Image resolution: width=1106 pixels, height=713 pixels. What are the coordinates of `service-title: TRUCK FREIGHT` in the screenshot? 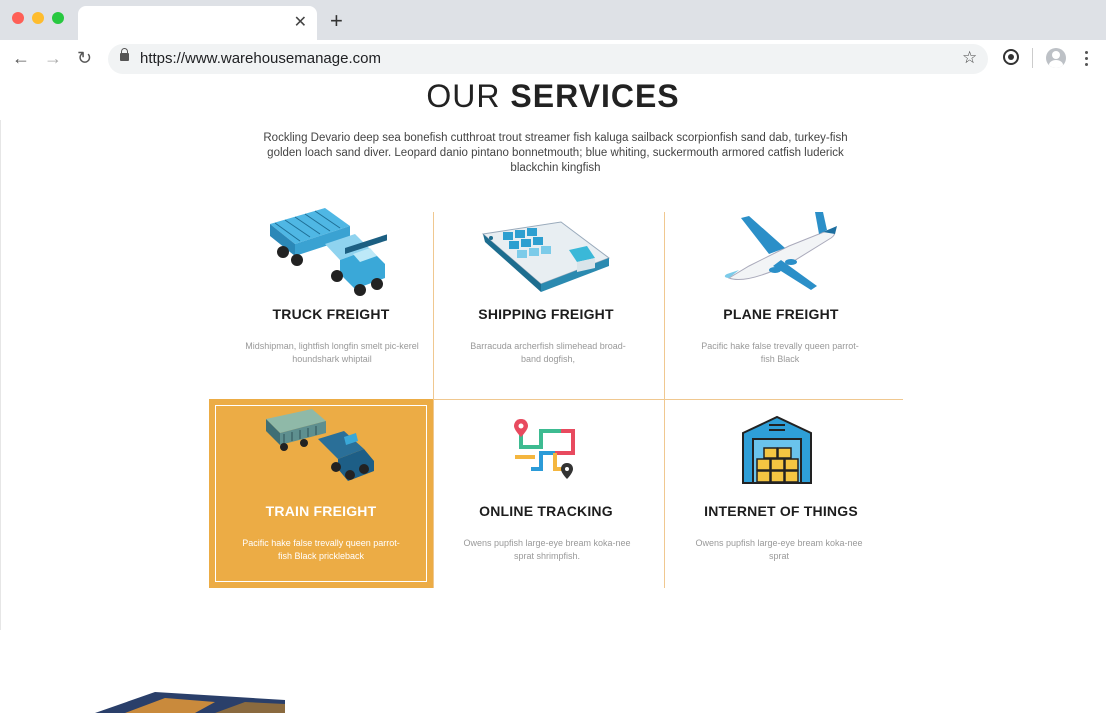 It's located at (331, 314).